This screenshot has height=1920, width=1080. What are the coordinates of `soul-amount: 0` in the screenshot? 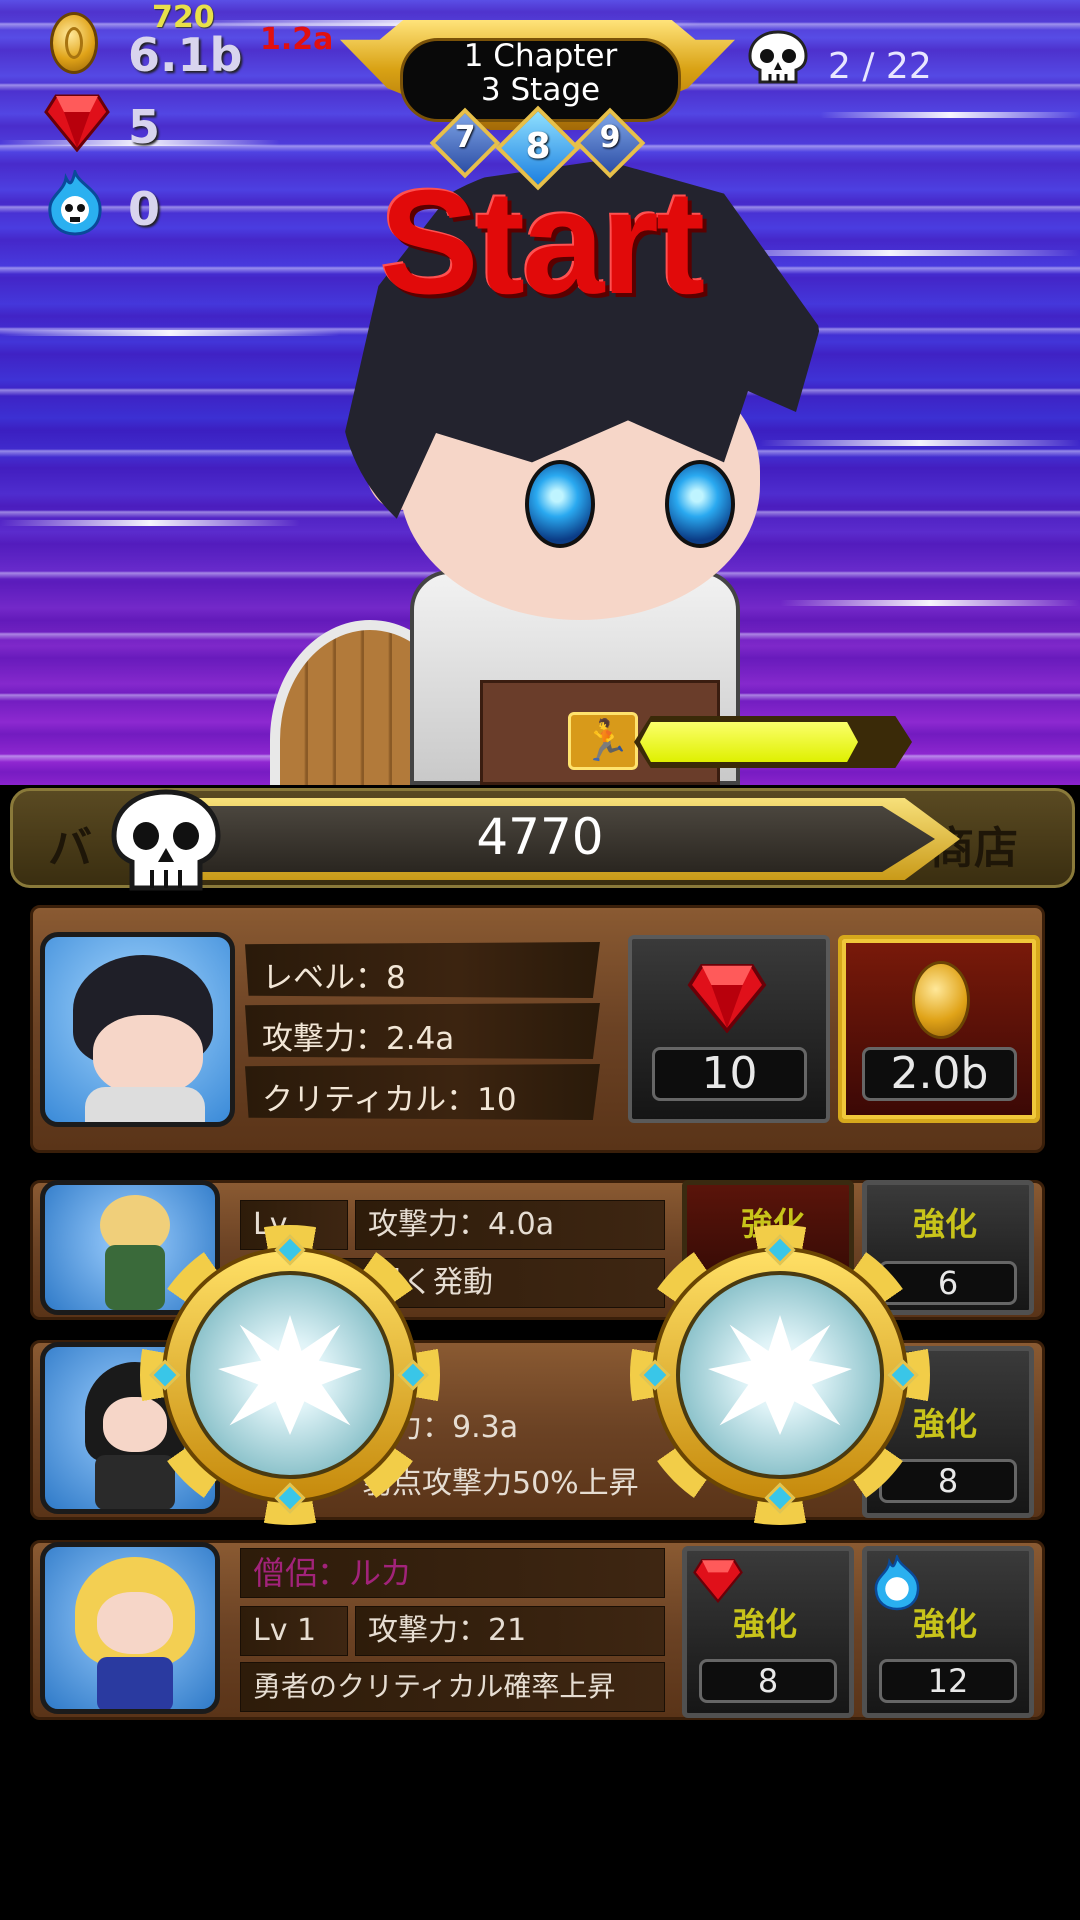 It's located at (144, 209).